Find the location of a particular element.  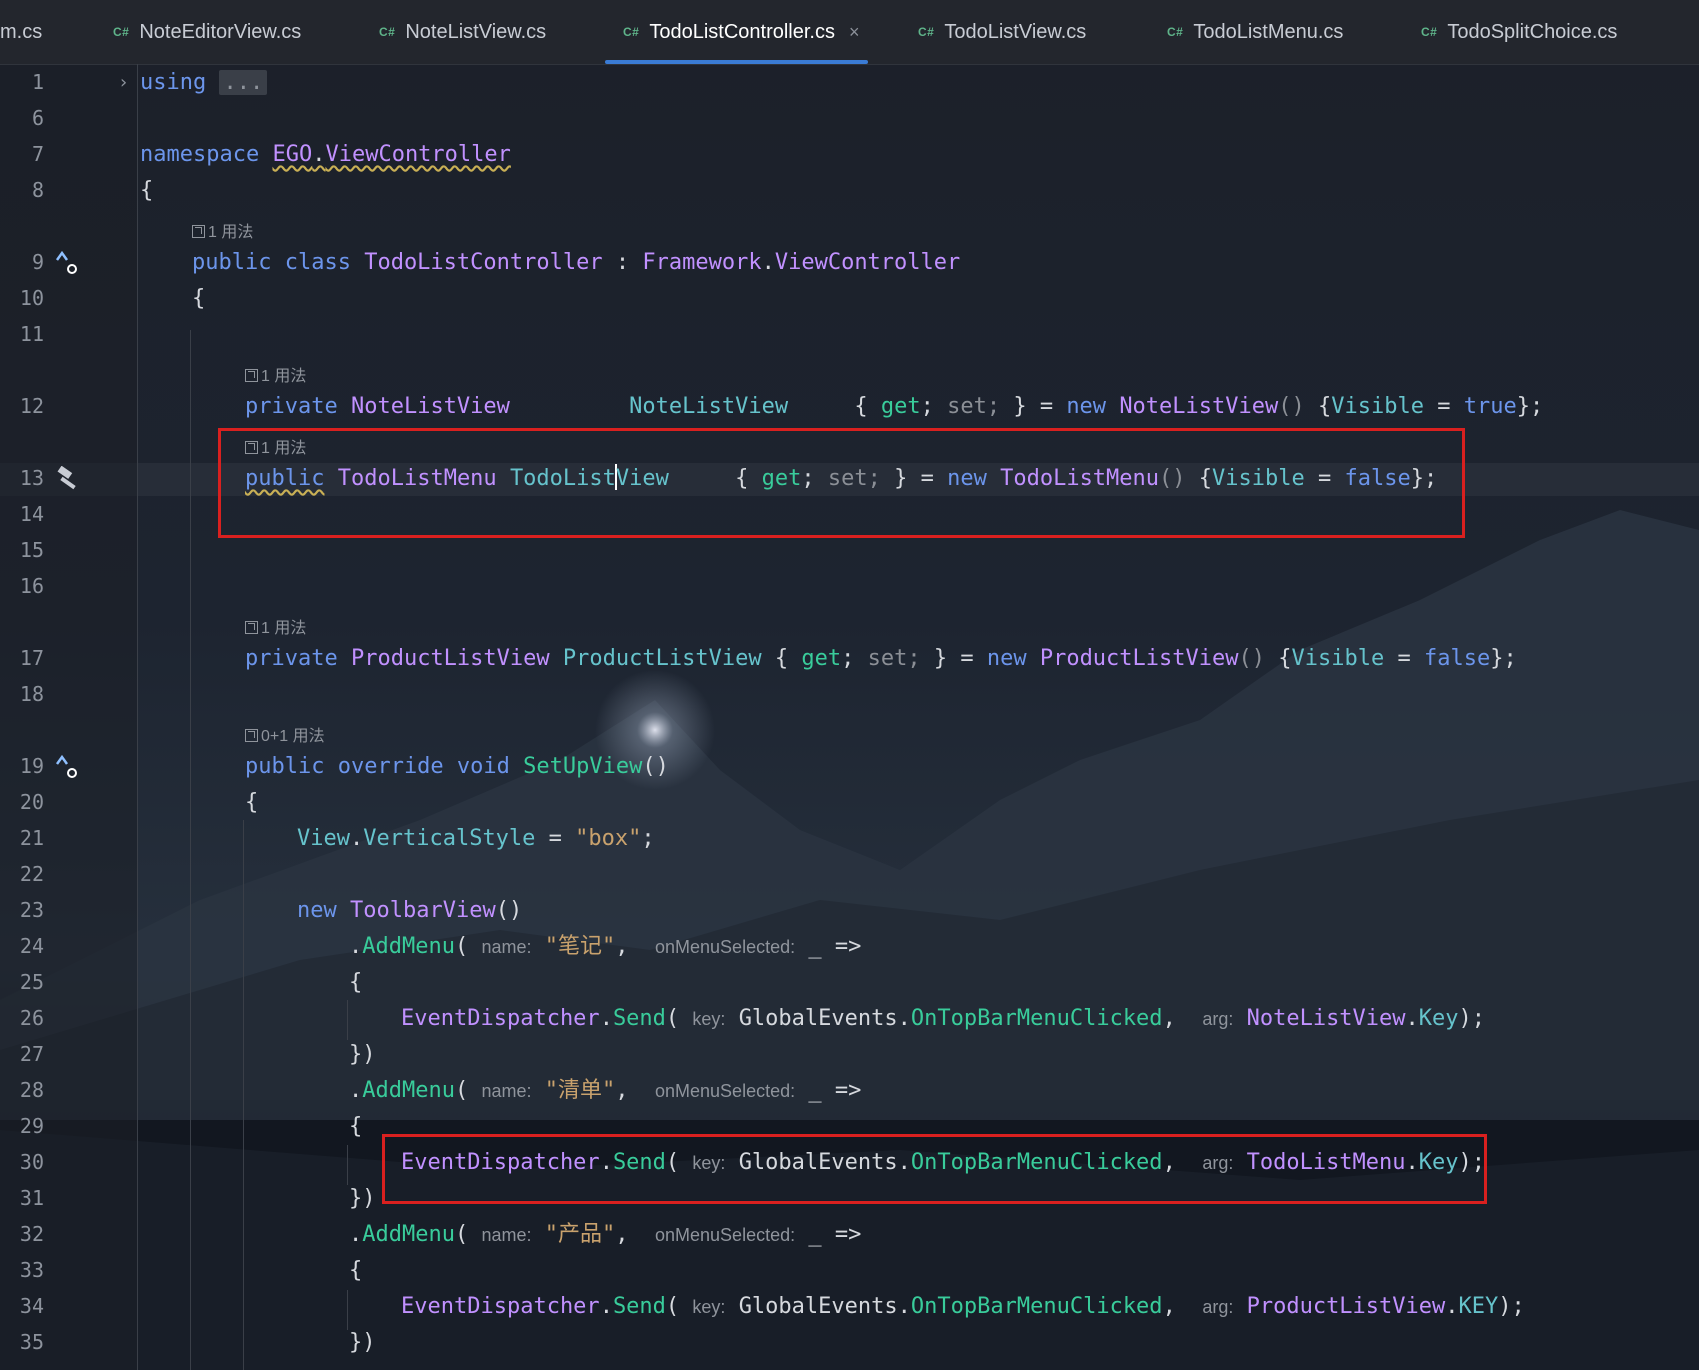

hammer-icon is located at coordinates (68, 479).